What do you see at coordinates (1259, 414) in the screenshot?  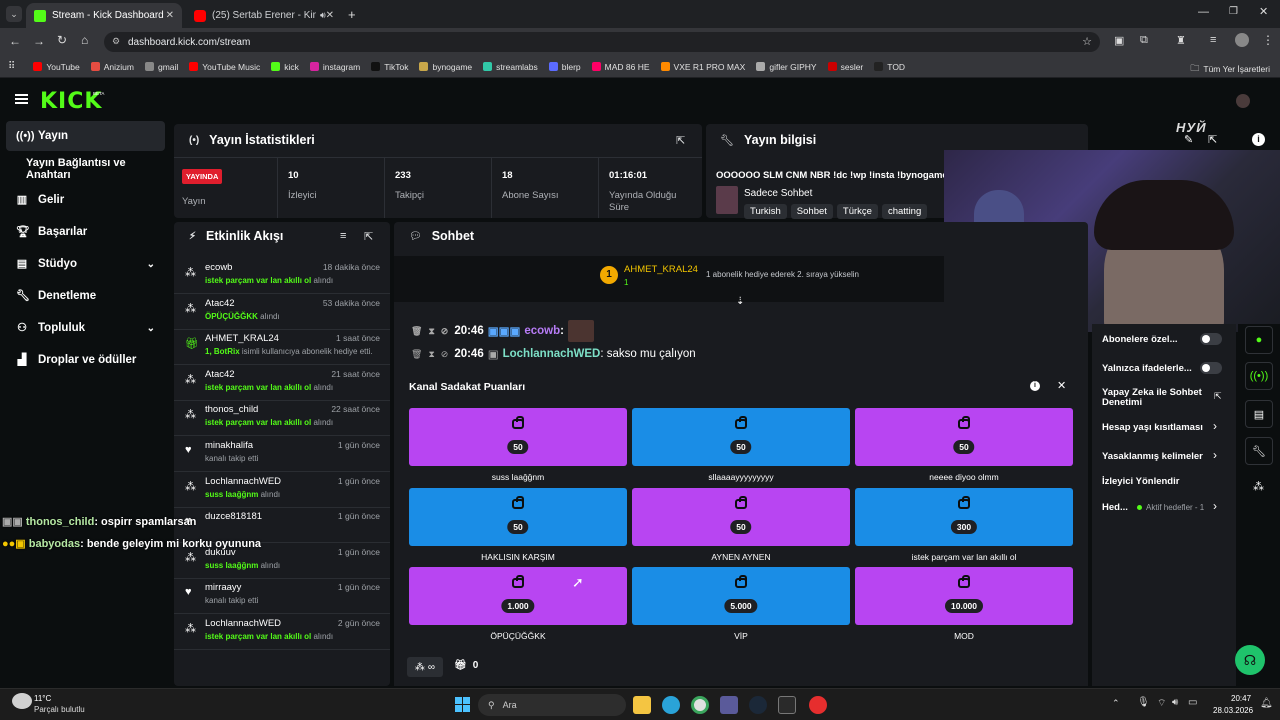 I see `rail-studio-button: ▤` at bounding box center [1259, 414].